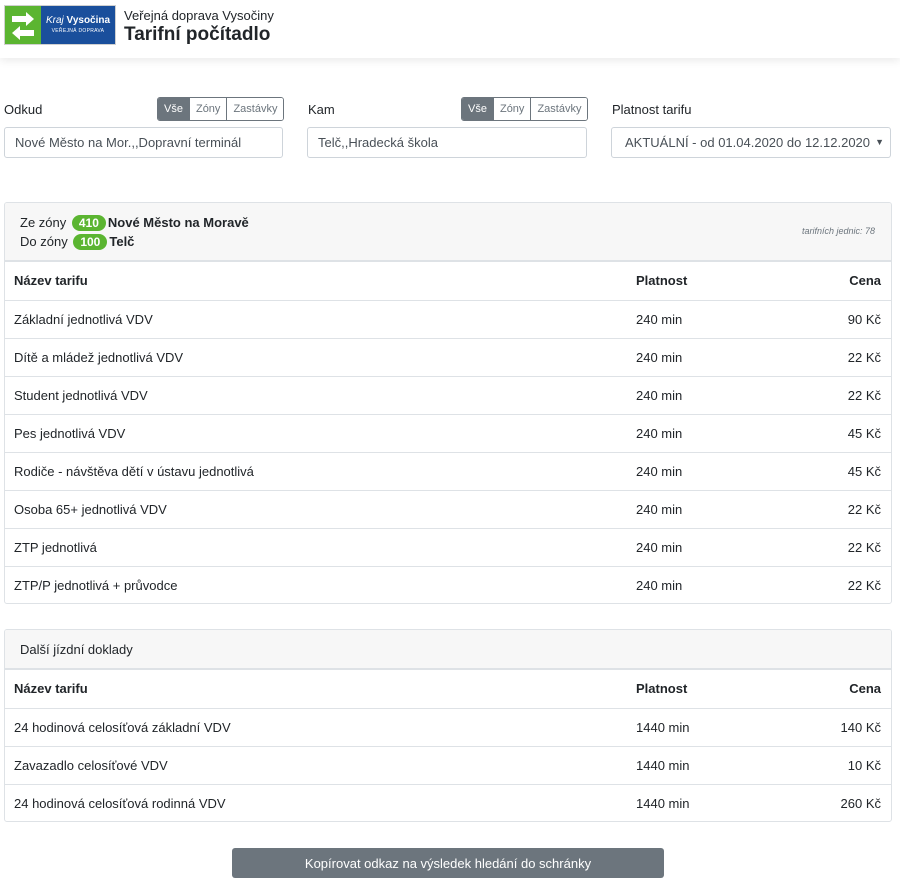  What do you see at coordinates (120, 803) in the screenshot?
I see `tariff-name: 24 hodinová celosíťová rodinná VDV` at bounding box center [120, 803].